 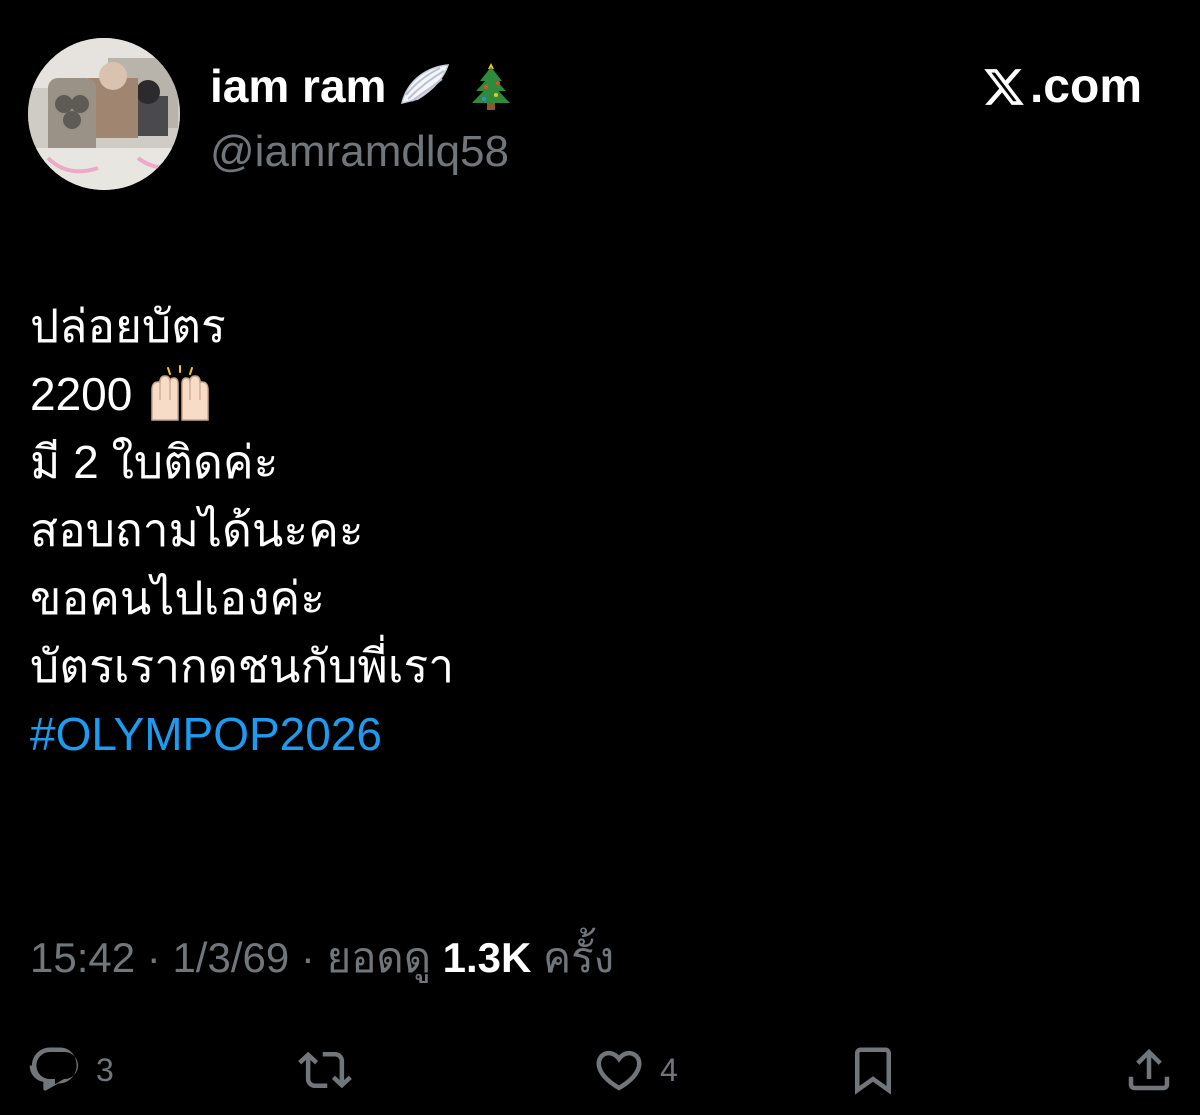 What do you see at coordinates (230, 957) in the screenshot?
I see `tweet-date: 1/3/69` at bounding box center [230, 957].